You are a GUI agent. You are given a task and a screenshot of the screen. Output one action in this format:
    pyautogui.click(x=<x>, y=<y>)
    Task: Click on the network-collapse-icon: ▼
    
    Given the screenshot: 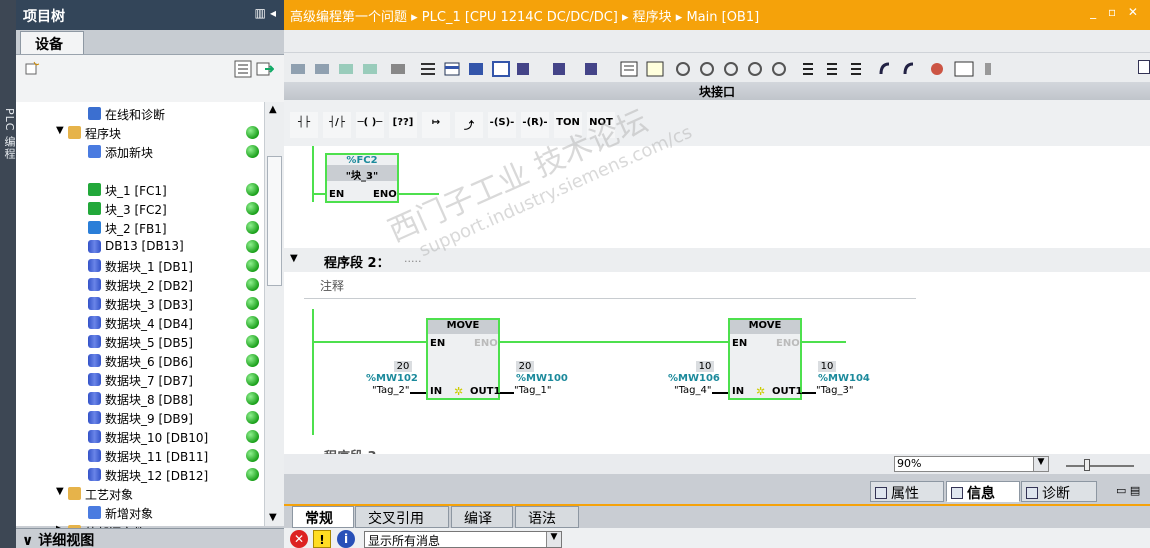 What is the action you would take?
    pyautogui.click(x=294, y=258)
    